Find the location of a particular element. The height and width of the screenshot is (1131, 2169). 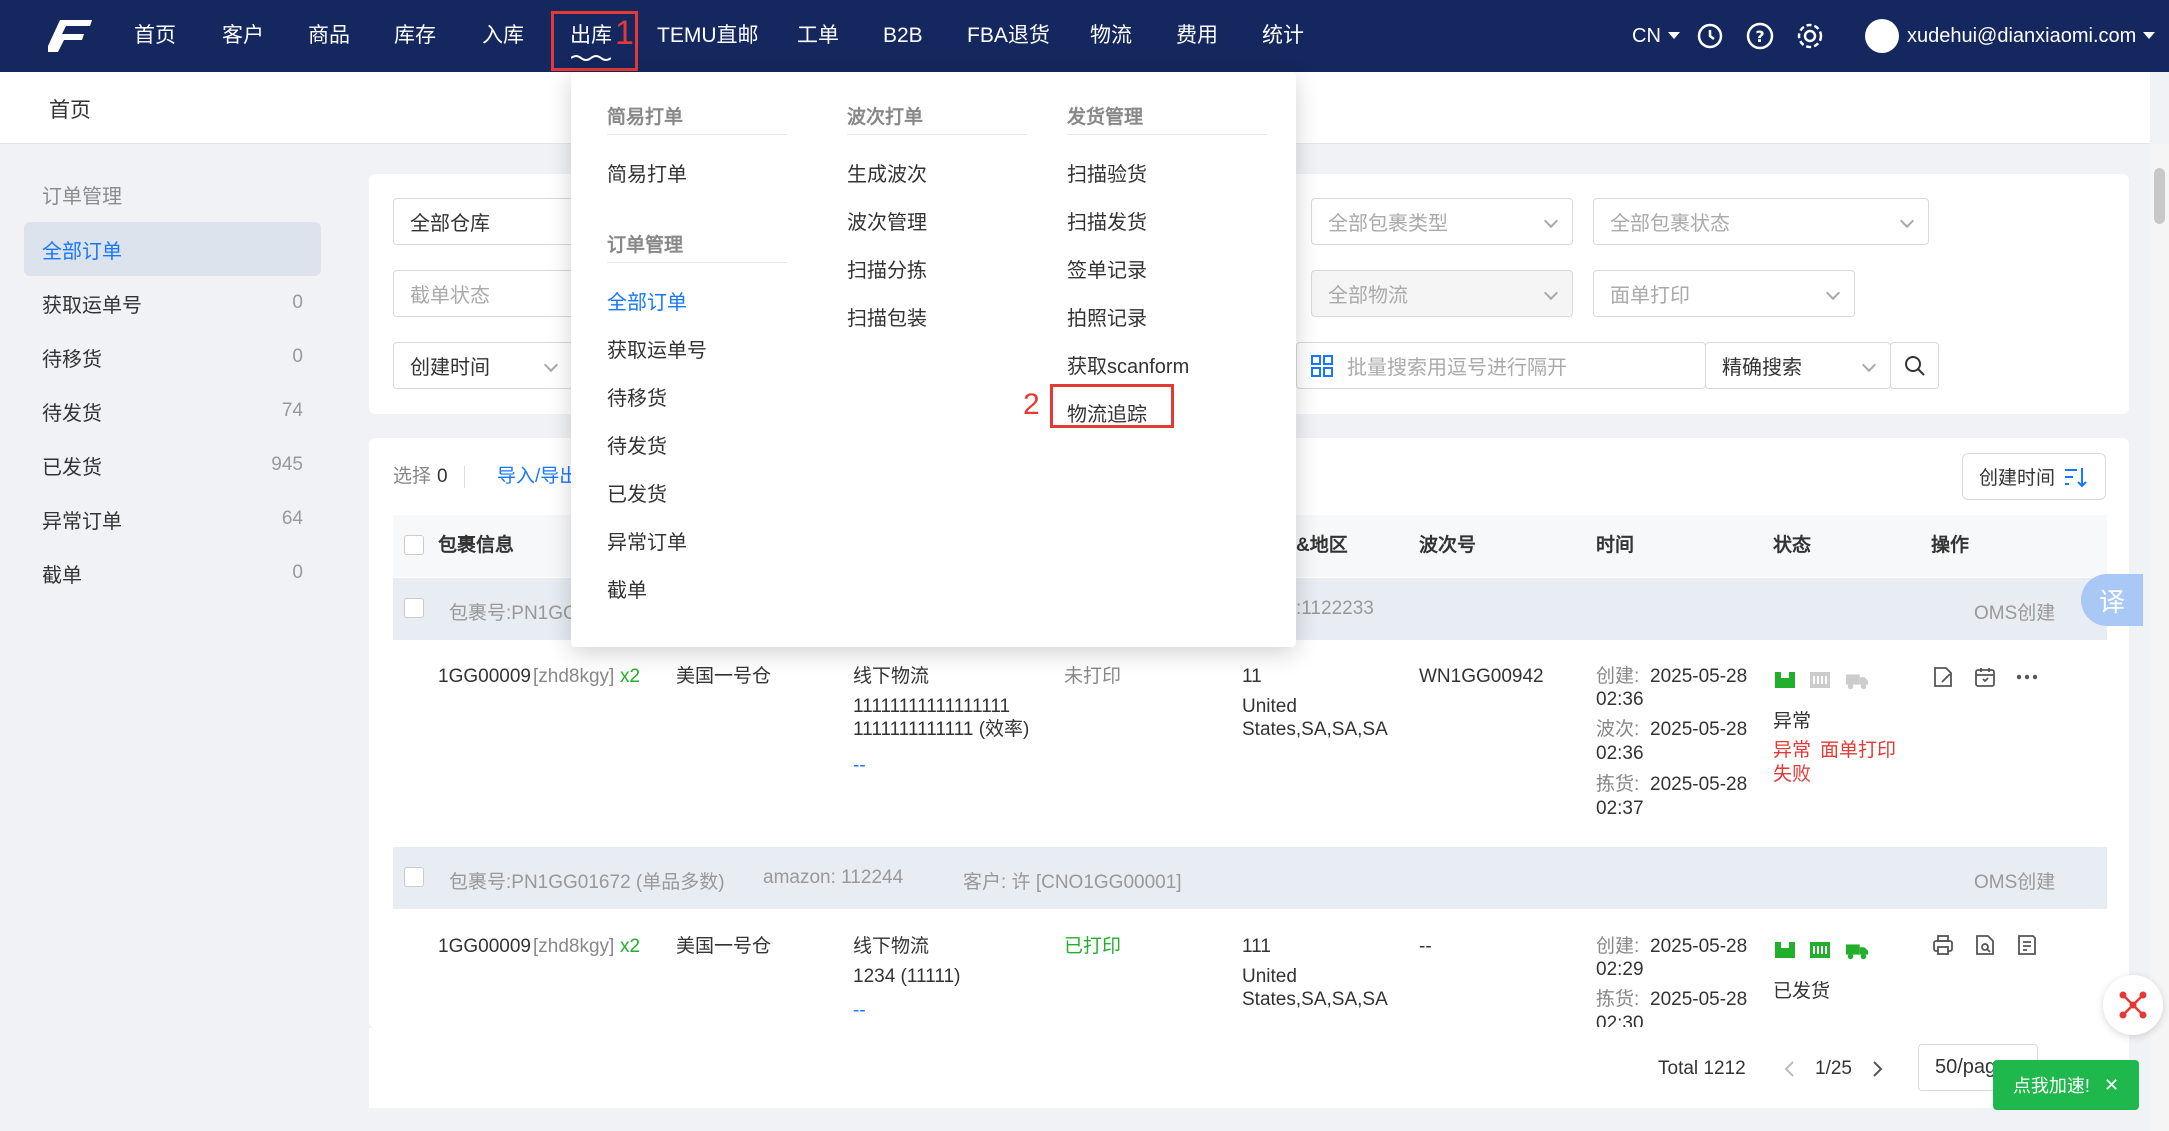

customer: 客户: 许 [CNO1GG00001] is located at coordinates (1072, 882).